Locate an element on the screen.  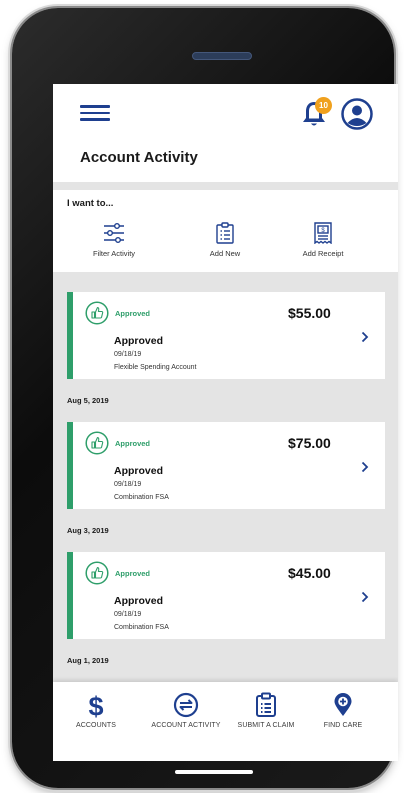
clipboard-icon is located at coordinates (266, 704).